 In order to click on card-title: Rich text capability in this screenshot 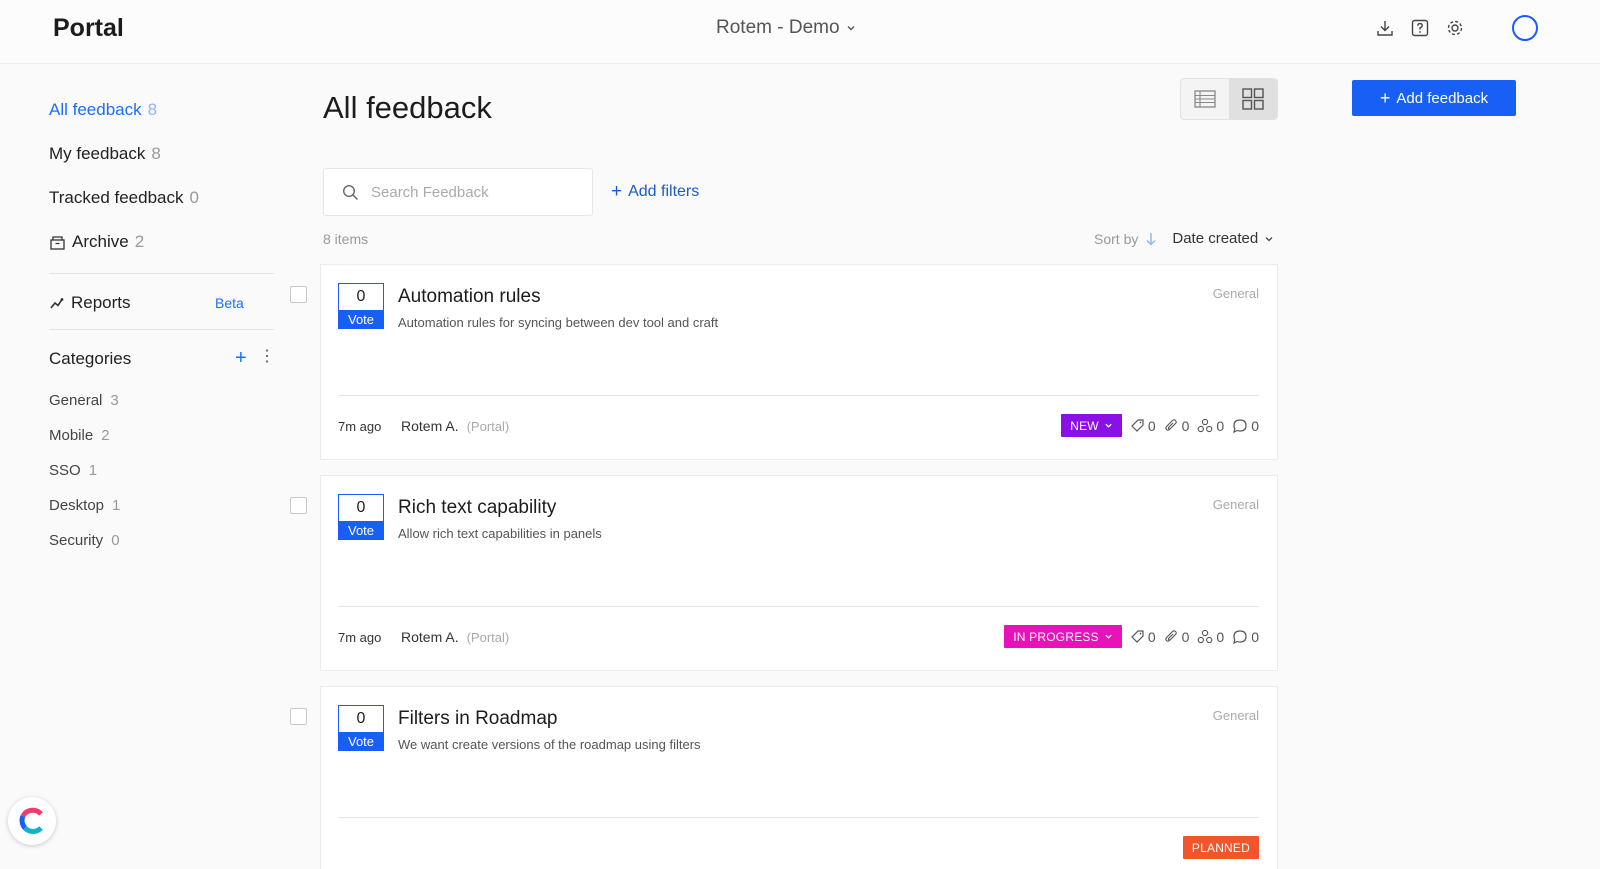, I will do `click(477, 508)`.